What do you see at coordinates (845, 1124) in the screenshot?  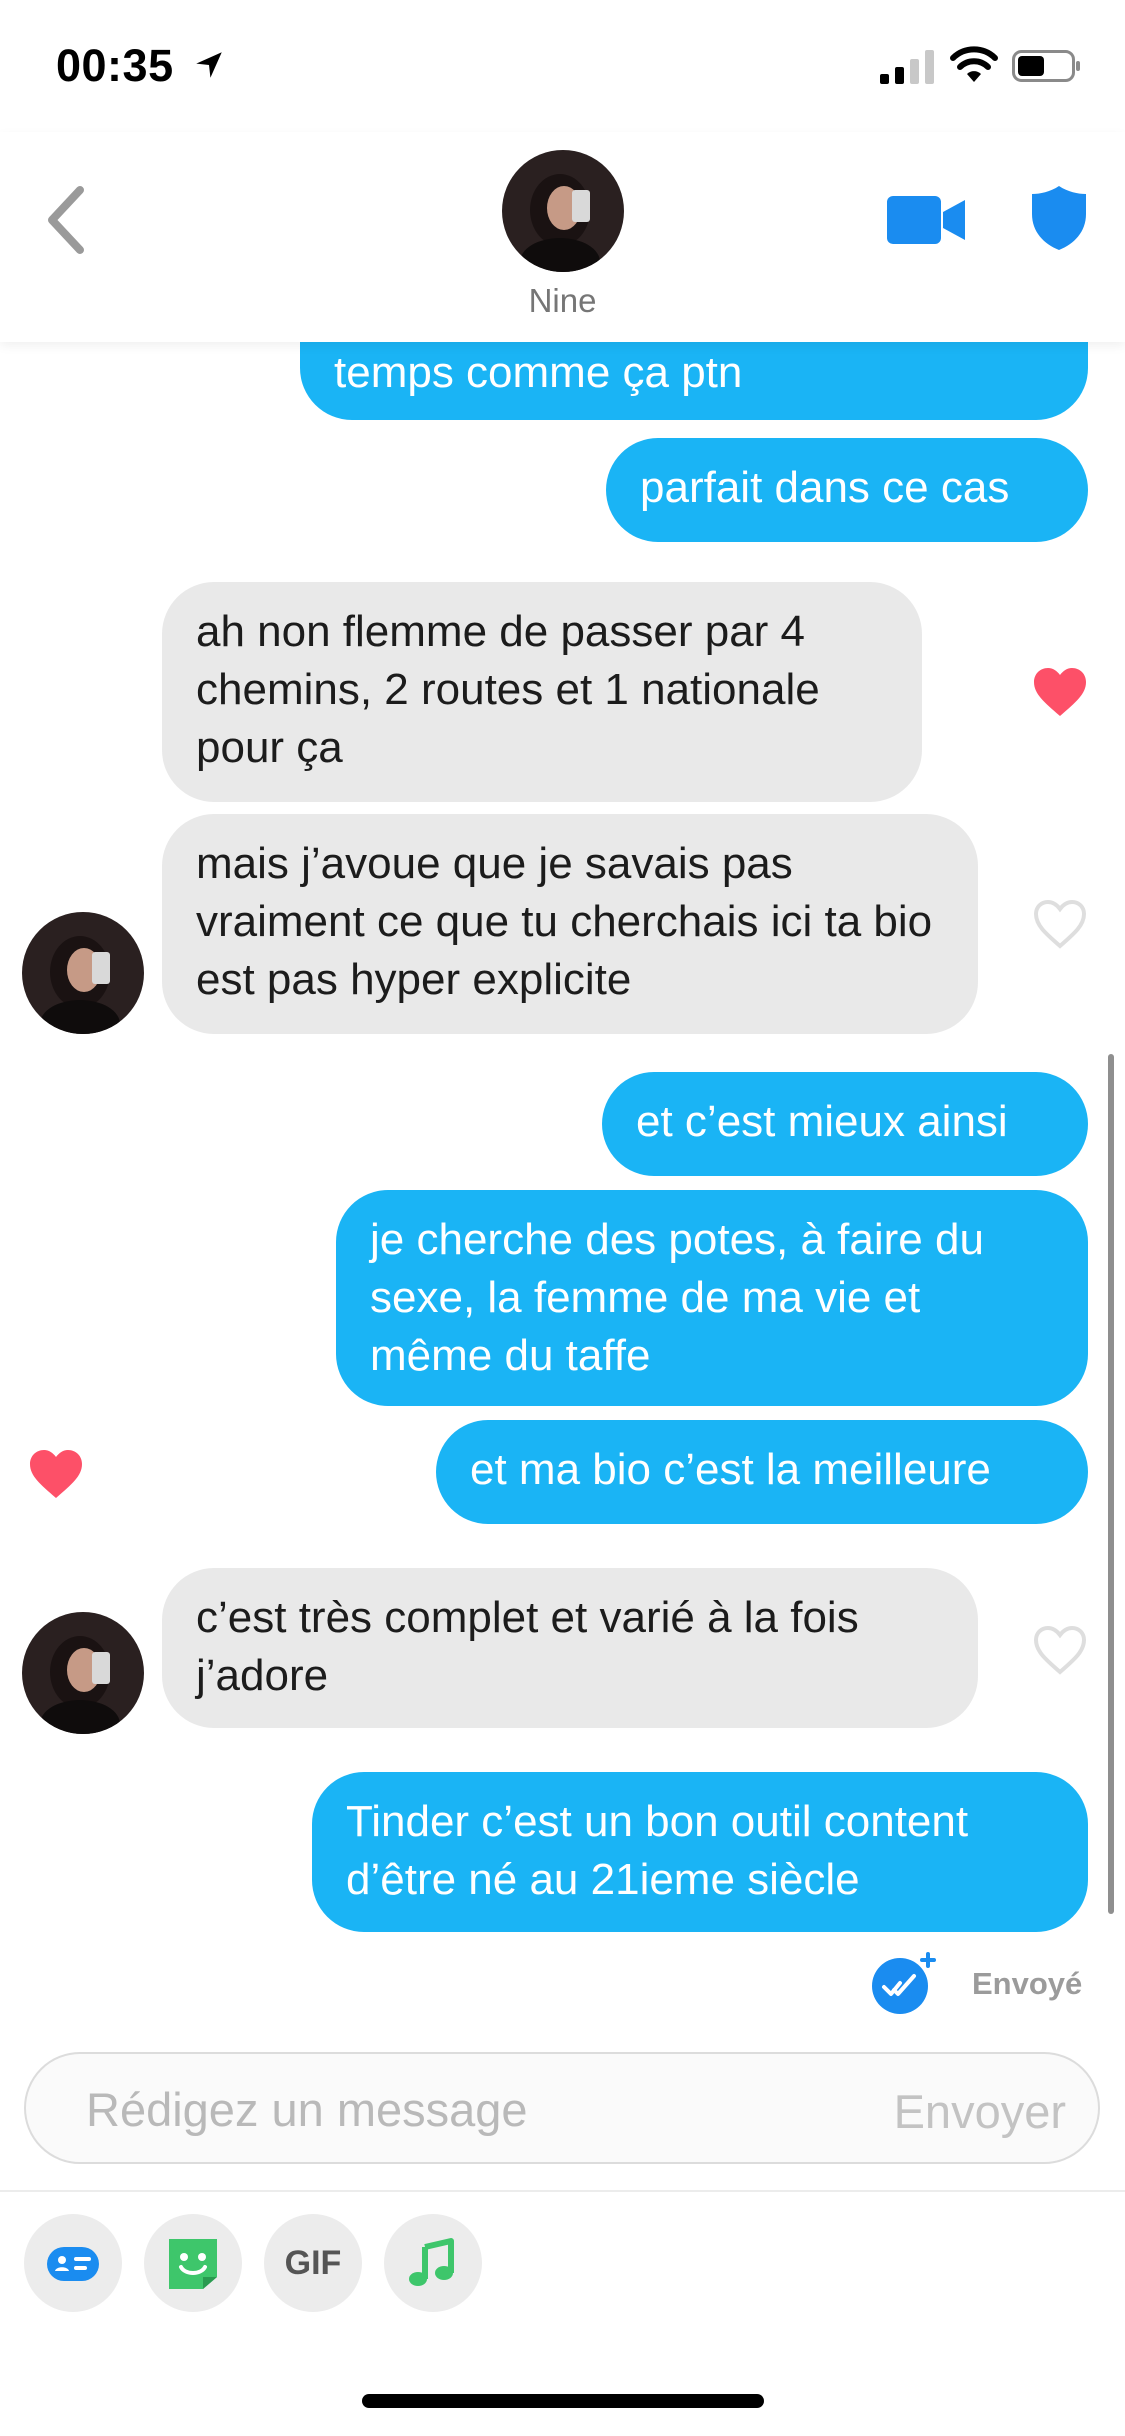 I see `message-bubble-outgoing: et c’est mieux ainsi` at bounding box center [845, 1124].